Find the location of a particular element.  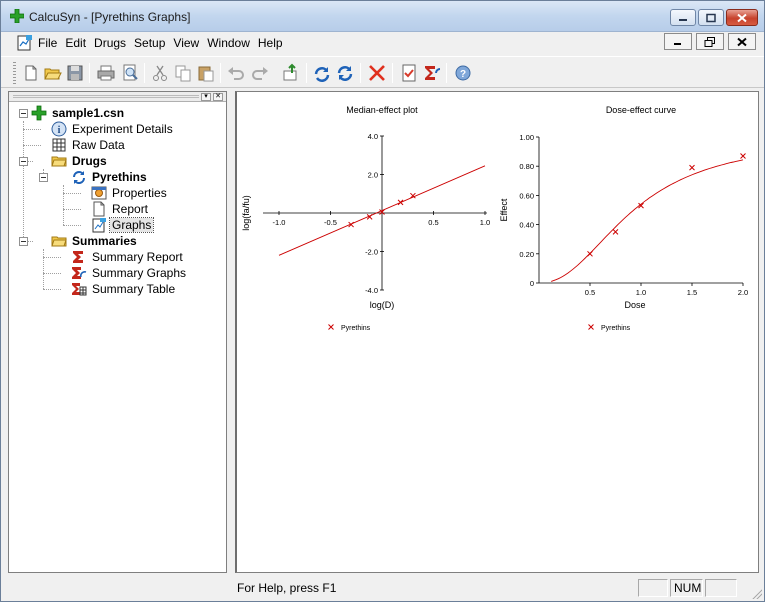

copy-icon is located at coordinates (183, 73).